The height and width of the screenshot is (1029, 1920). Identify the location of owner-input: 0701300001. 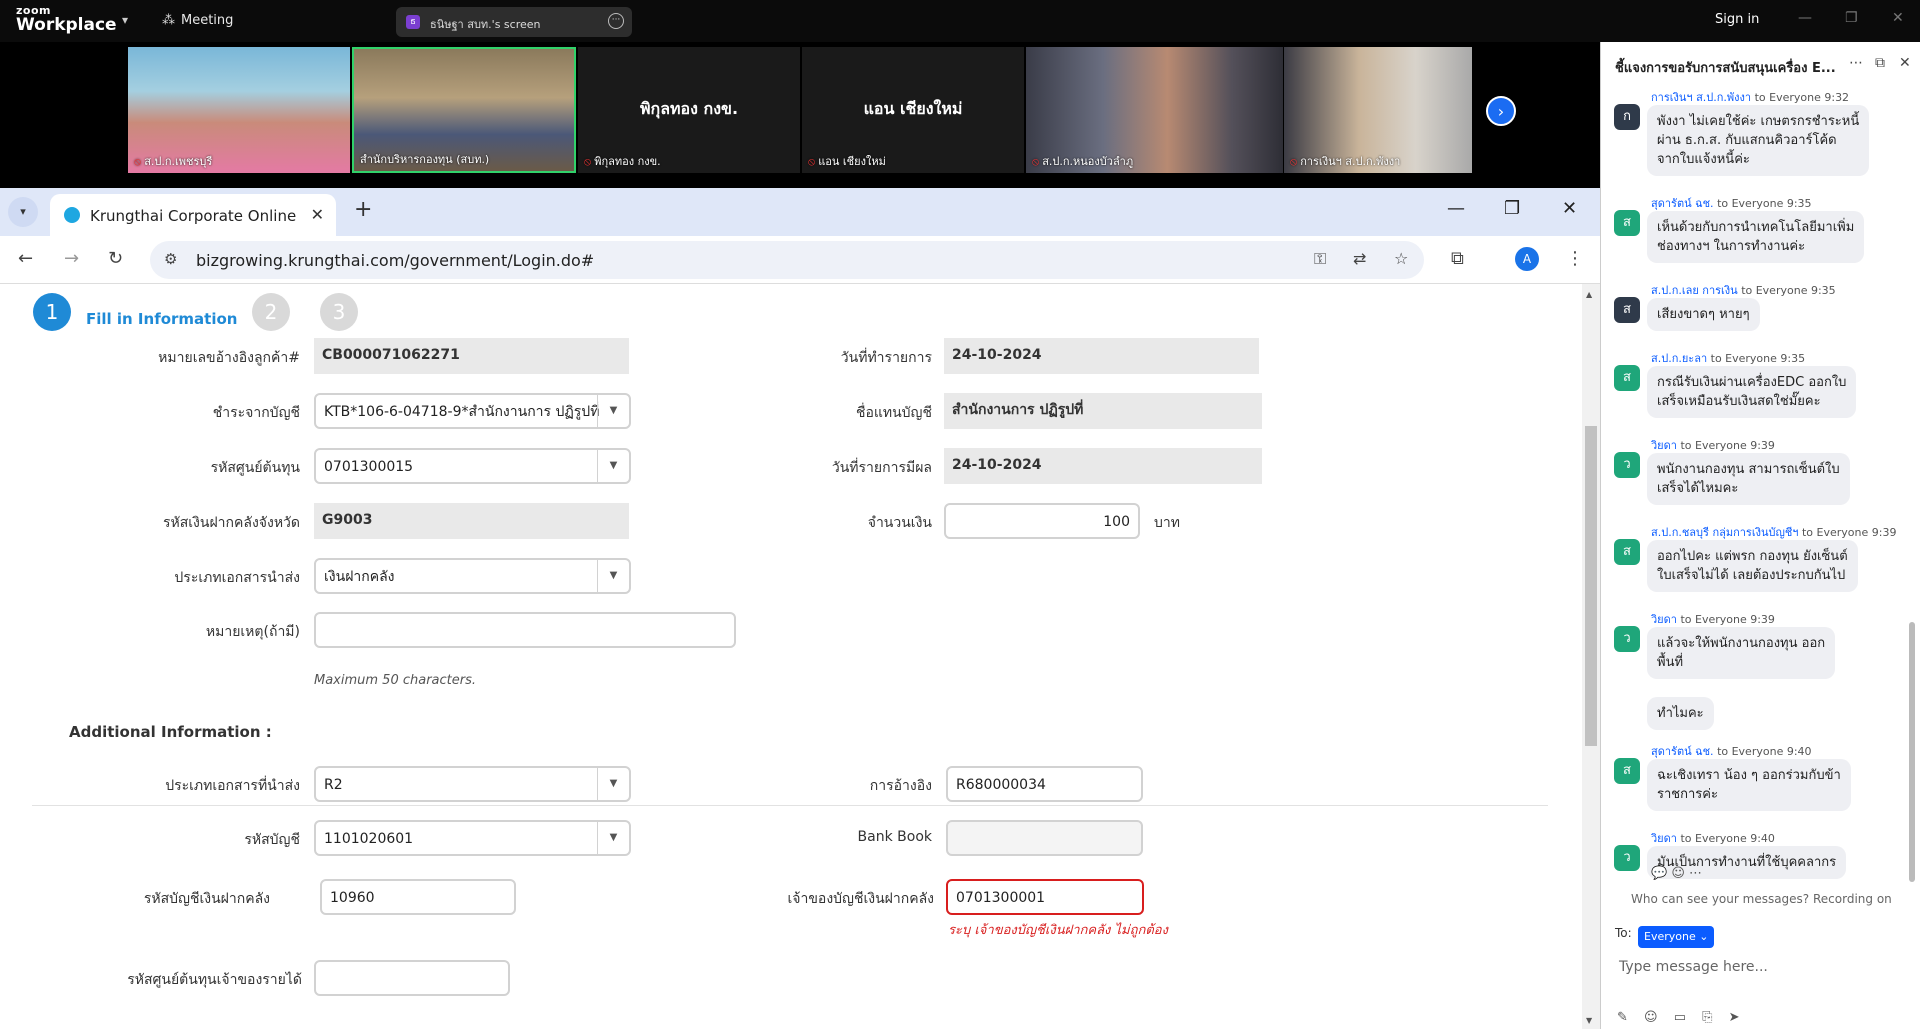
(1045, 897).